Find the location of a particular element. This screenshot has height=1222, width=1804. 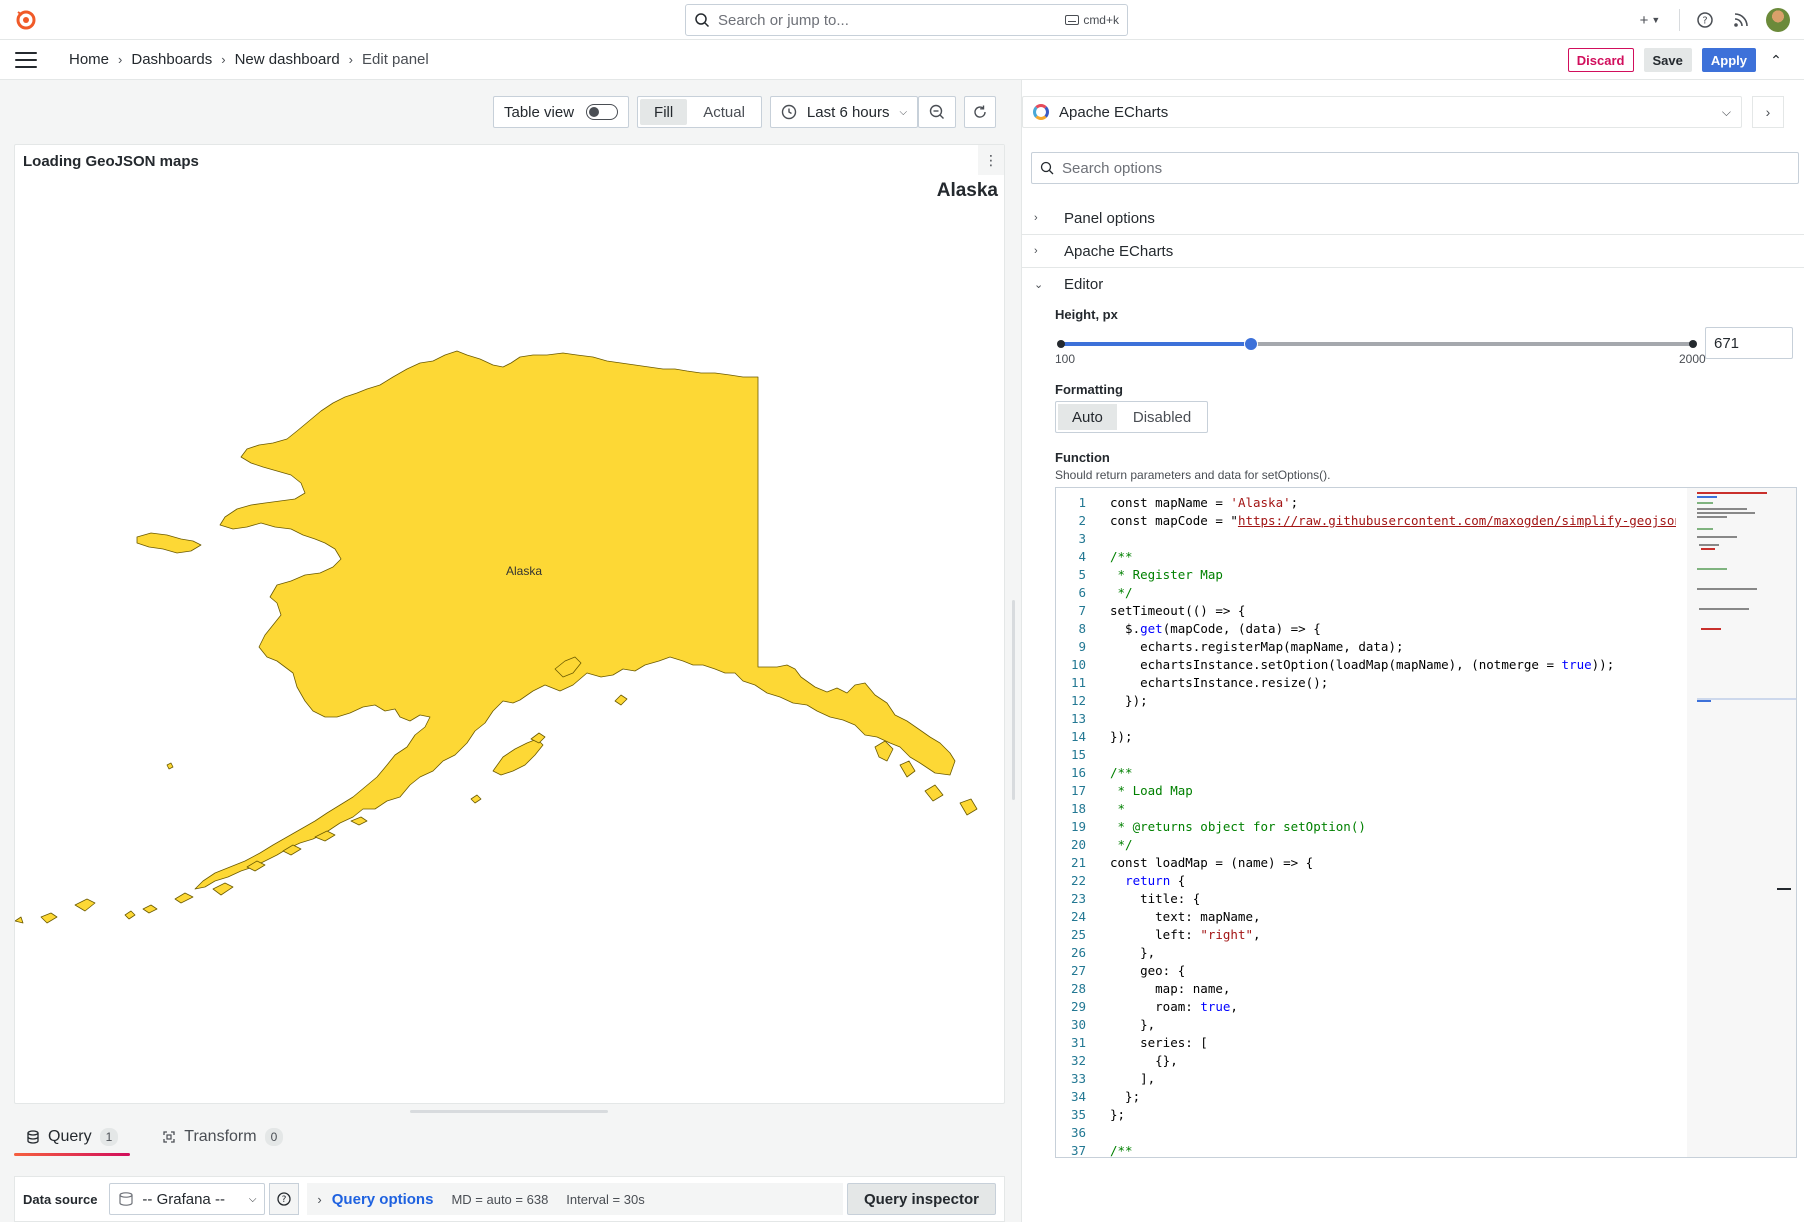

fill-option: Fill is located at coordinates (664, 112).